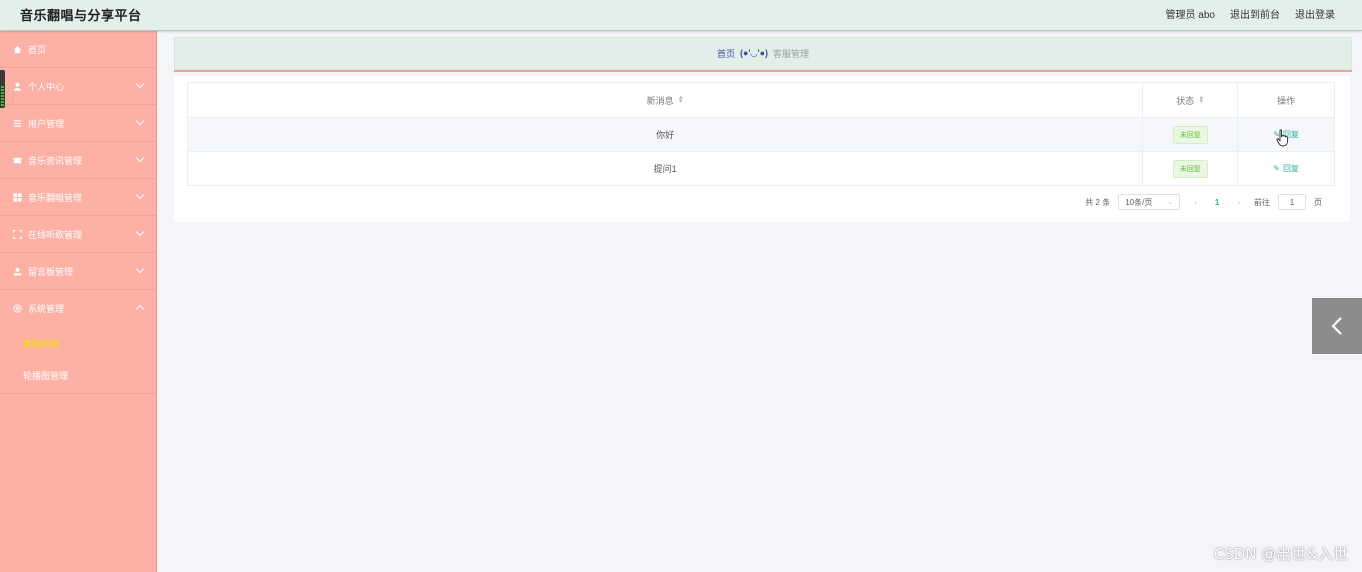  What do you see at coordinates (1190, 15) in the screenshot?
I see `admin-user-label: 管理员 abo` at bounding box center [1190, 15].